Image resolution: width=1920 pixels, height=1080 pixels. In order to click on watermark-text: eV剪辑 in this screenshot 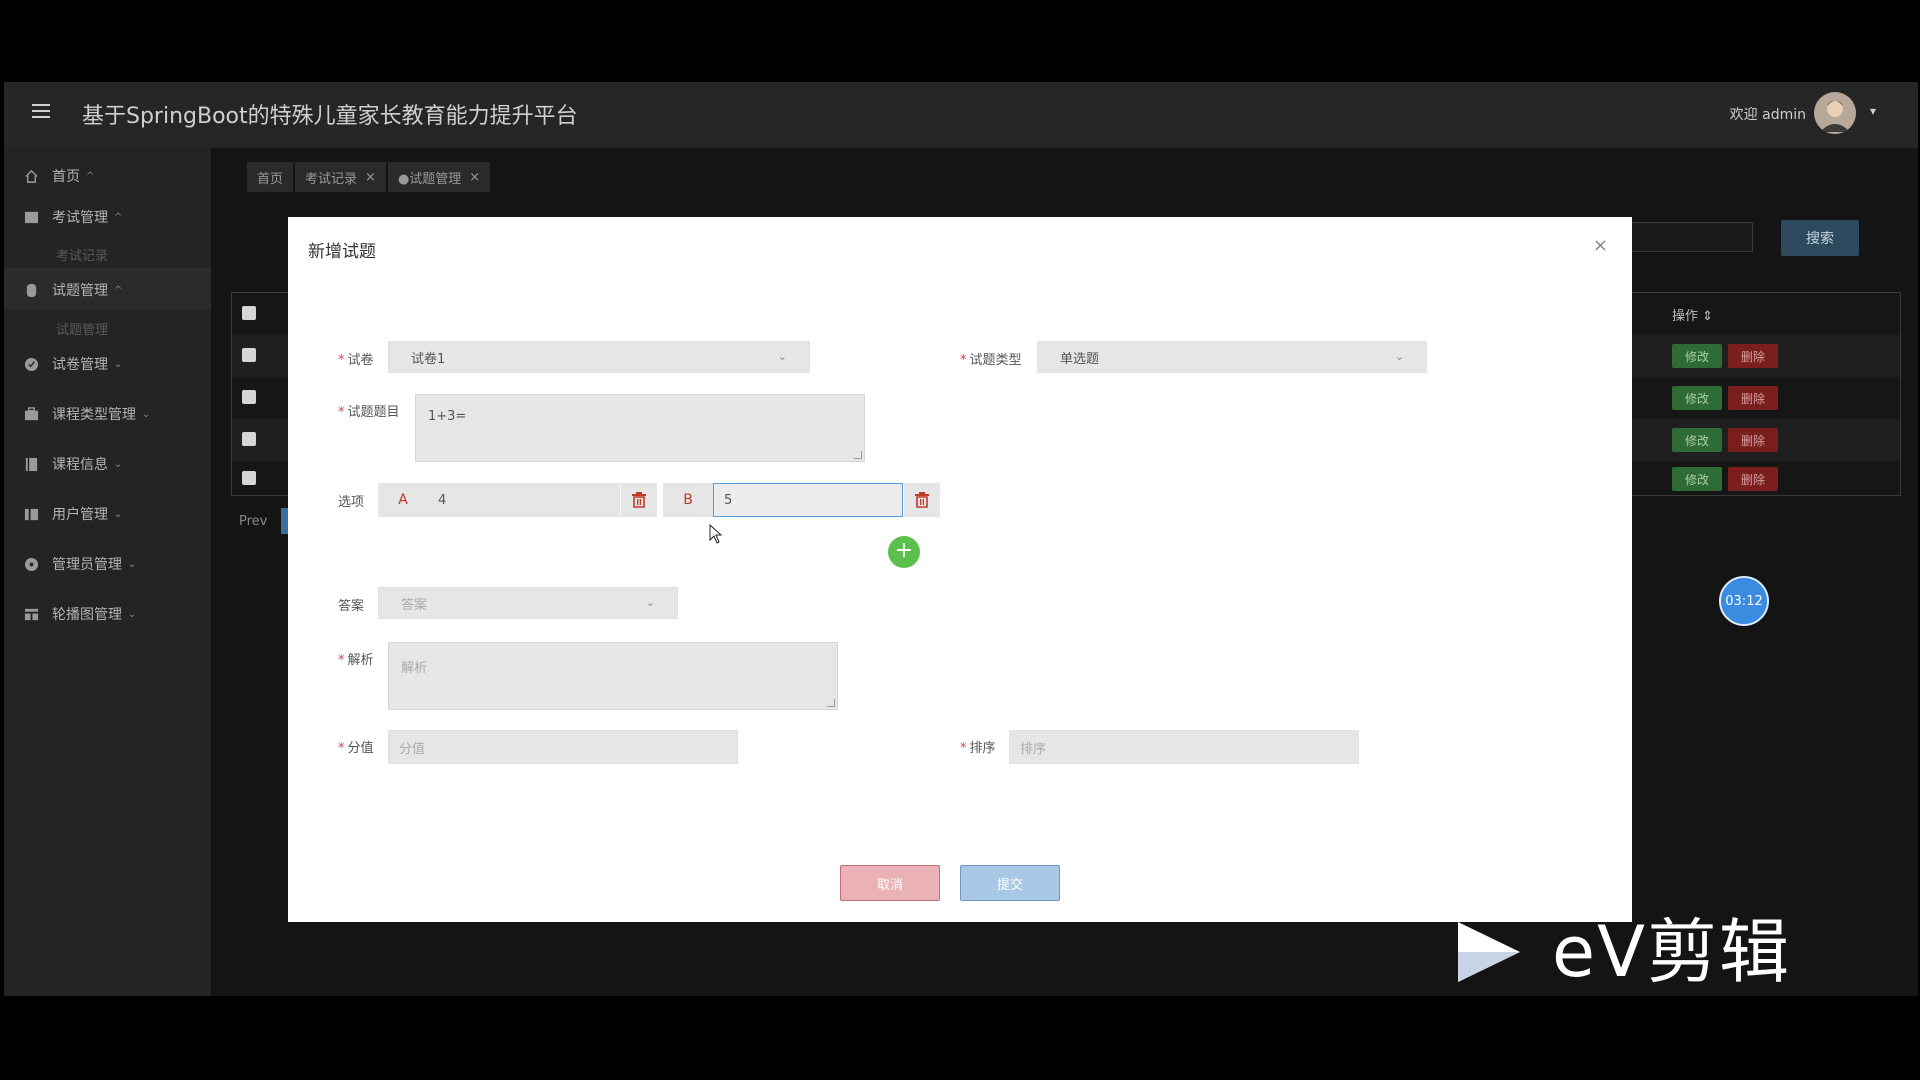, I will do `click(1671, 952)`.